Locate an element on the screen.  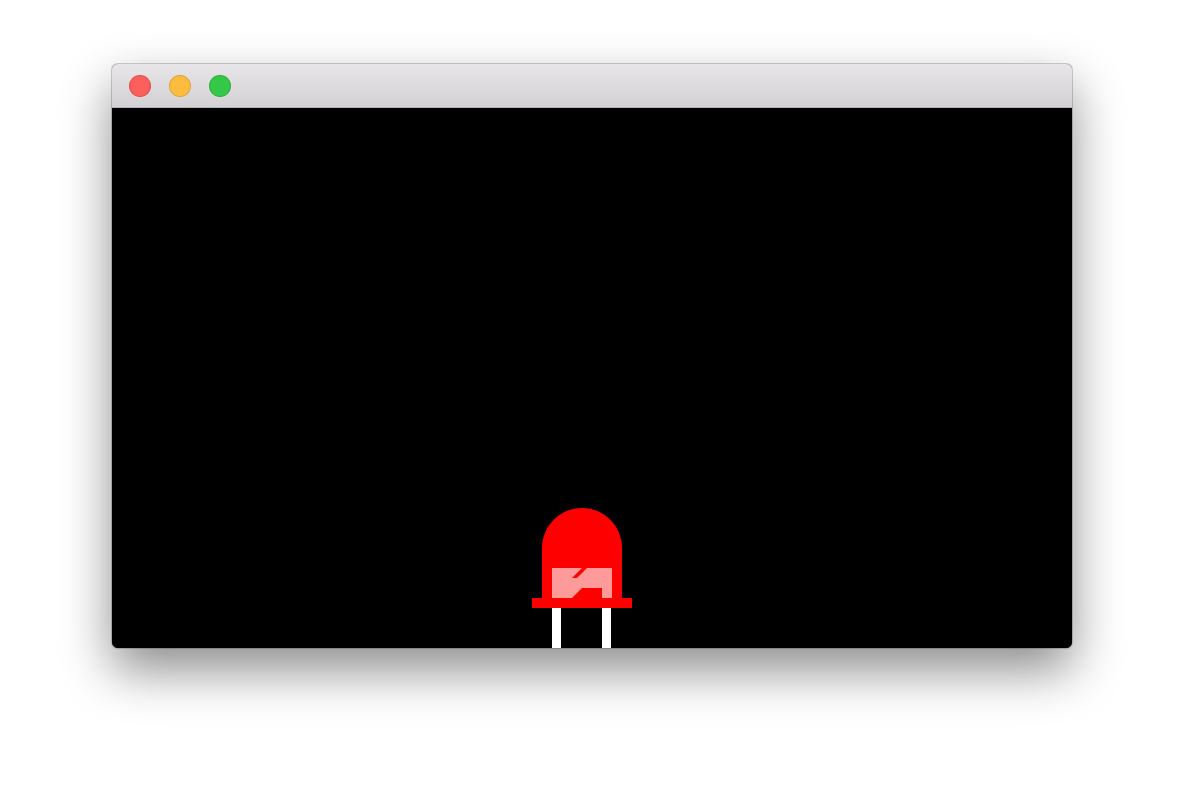
maximize-button is located at coordinates (220, 86).